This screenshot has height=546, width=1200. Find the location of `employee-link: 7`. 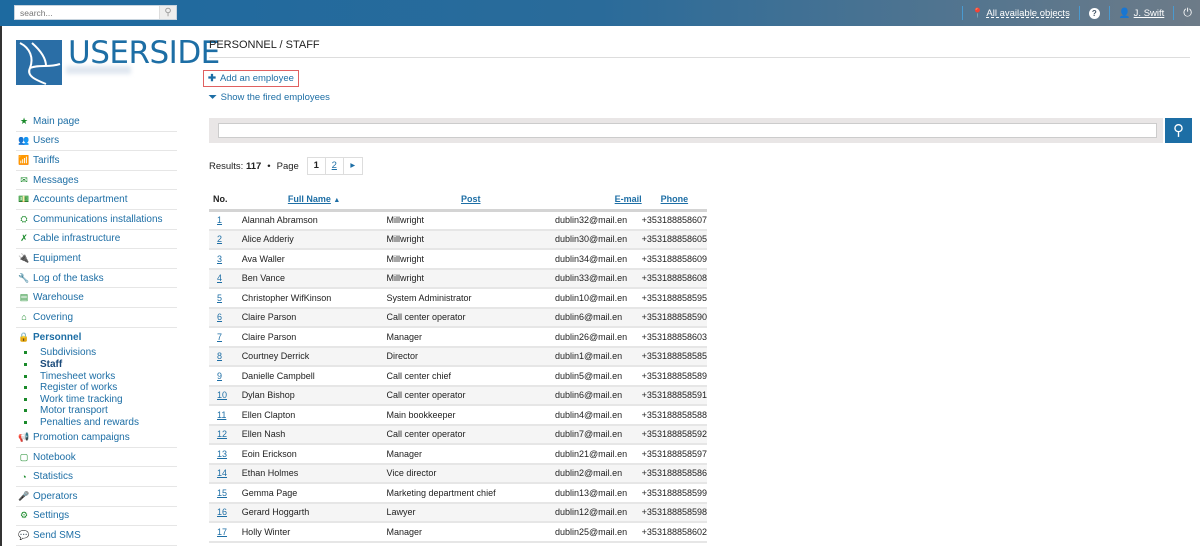

employee-link: 7 is located at coordinates (219, 337).